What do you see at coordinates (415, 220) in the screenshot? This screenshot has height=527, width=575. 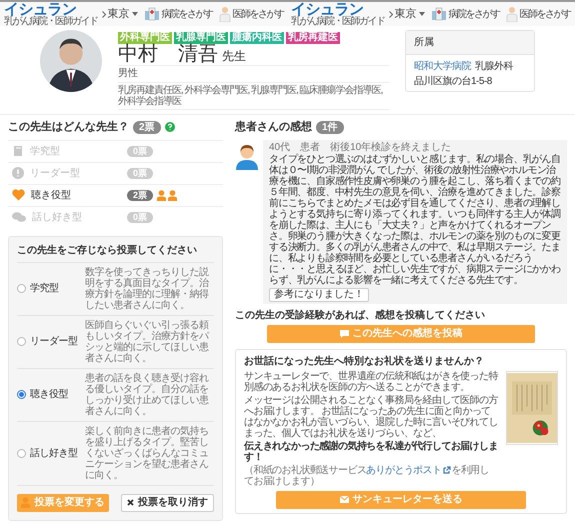 I see `review-text: タイプをひとつ選ぶのはむずかしいと感じます。私の場合、乳がん自体は０〜Ⅰ期の非浸潤がん でしたが、術後の放射性治療やホルモン治療を機に、自家感作性皮膚や卵巣のう腫を起こし、落ち着くまでの約５年間、都度、中村先生の意見を伺い、治療を進めてきました。診察前にこちらでまとめたメモは必ず目を通してくださり、患者の理解しようとする気持ちに寄り添ってくれます。いつも同伴する主人が体調を崩した際は、主人にも「大丈夫？」と声をかけてくれるオープンさ。卵巣のう腫が大きくなった際は、ホルモンの薬を別のものに変更する決断力。多くの乳がん患者さんの中で、私は早期ステージ。たまに、私よりも診察時間を必要としている患者さんがいるだろうに・・・と思えるほど、お忙しい先生ですが、病期ステージにかかわらず、乳がんによる影響を一緒に考えてくださる先生です。` at bounding box center [415, 220].